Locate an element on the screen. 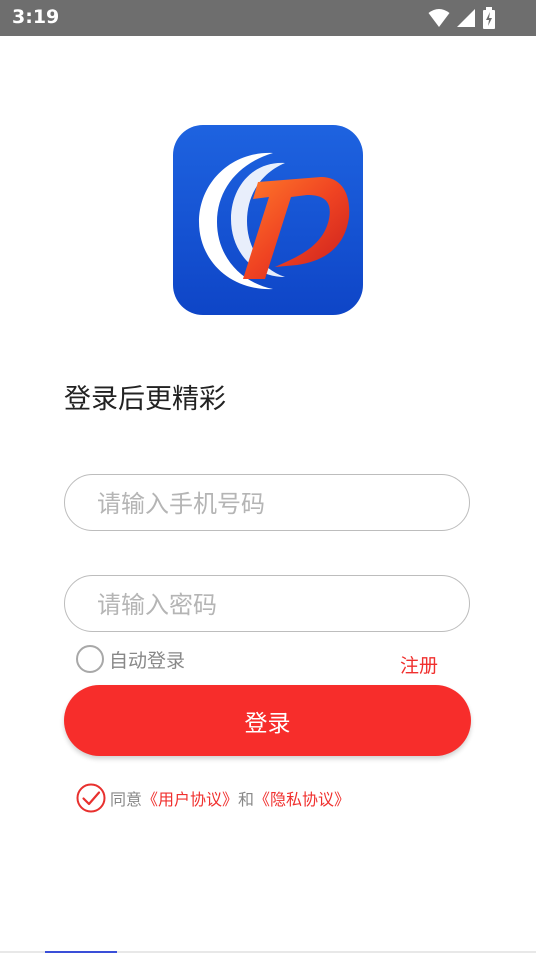 This screenshot has width=536, height=953. phone-field is located at coordinates (267, 503).